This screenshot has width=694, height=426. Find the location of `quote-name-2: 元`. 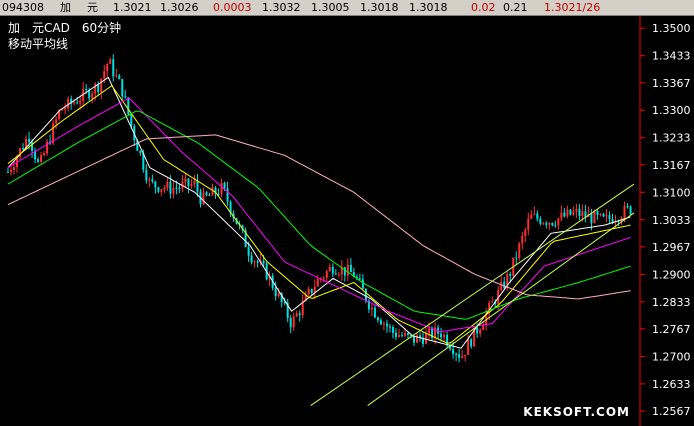

quote-name-2: 元 is located at coordinates (92, 7).